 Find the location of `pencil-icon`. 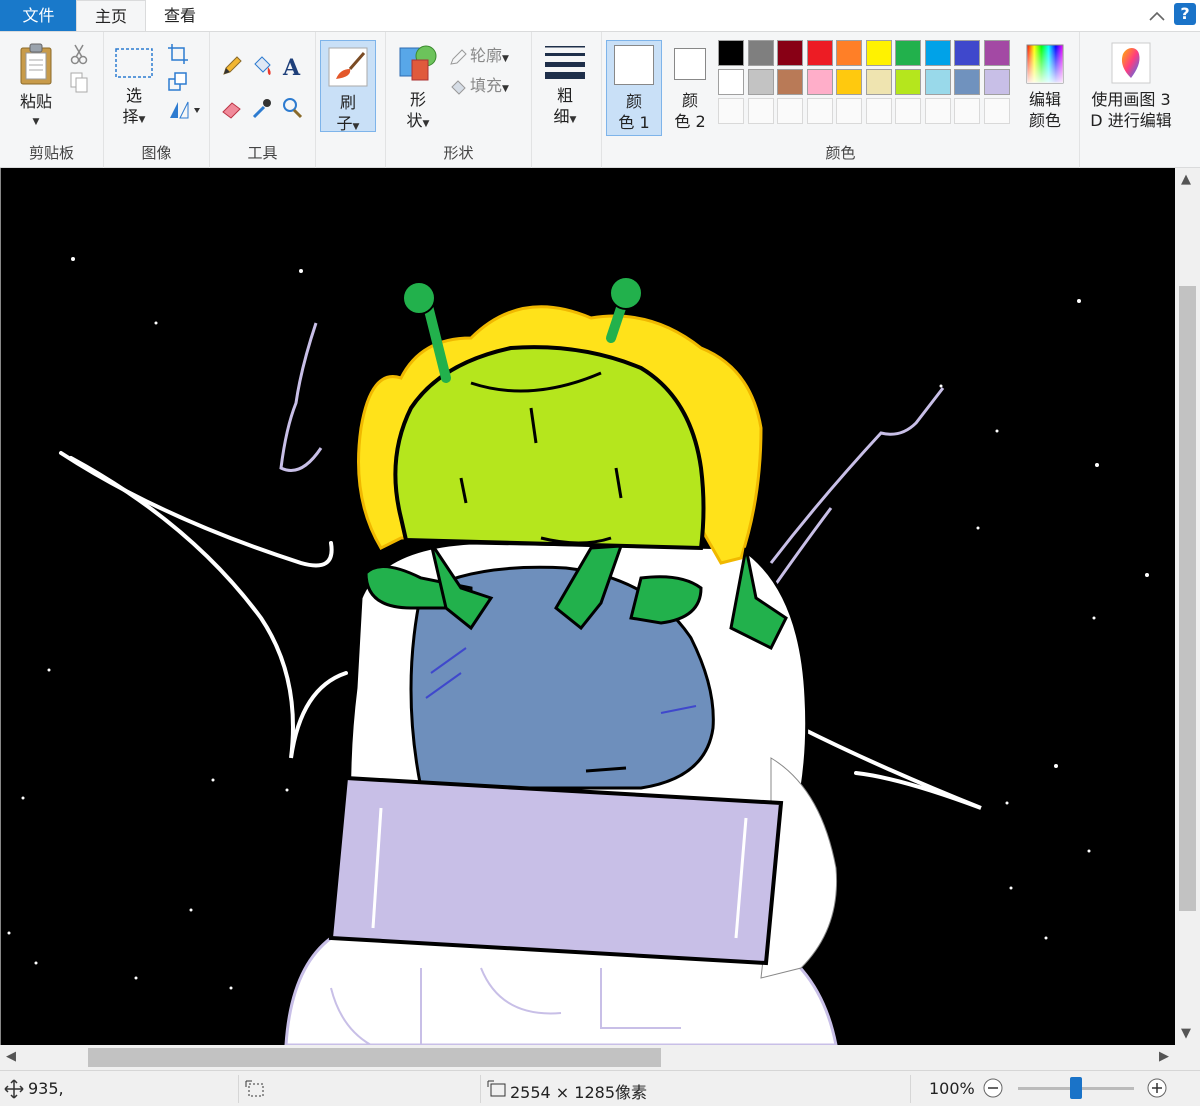

pencil-icon is located at coordinates (232, 66).